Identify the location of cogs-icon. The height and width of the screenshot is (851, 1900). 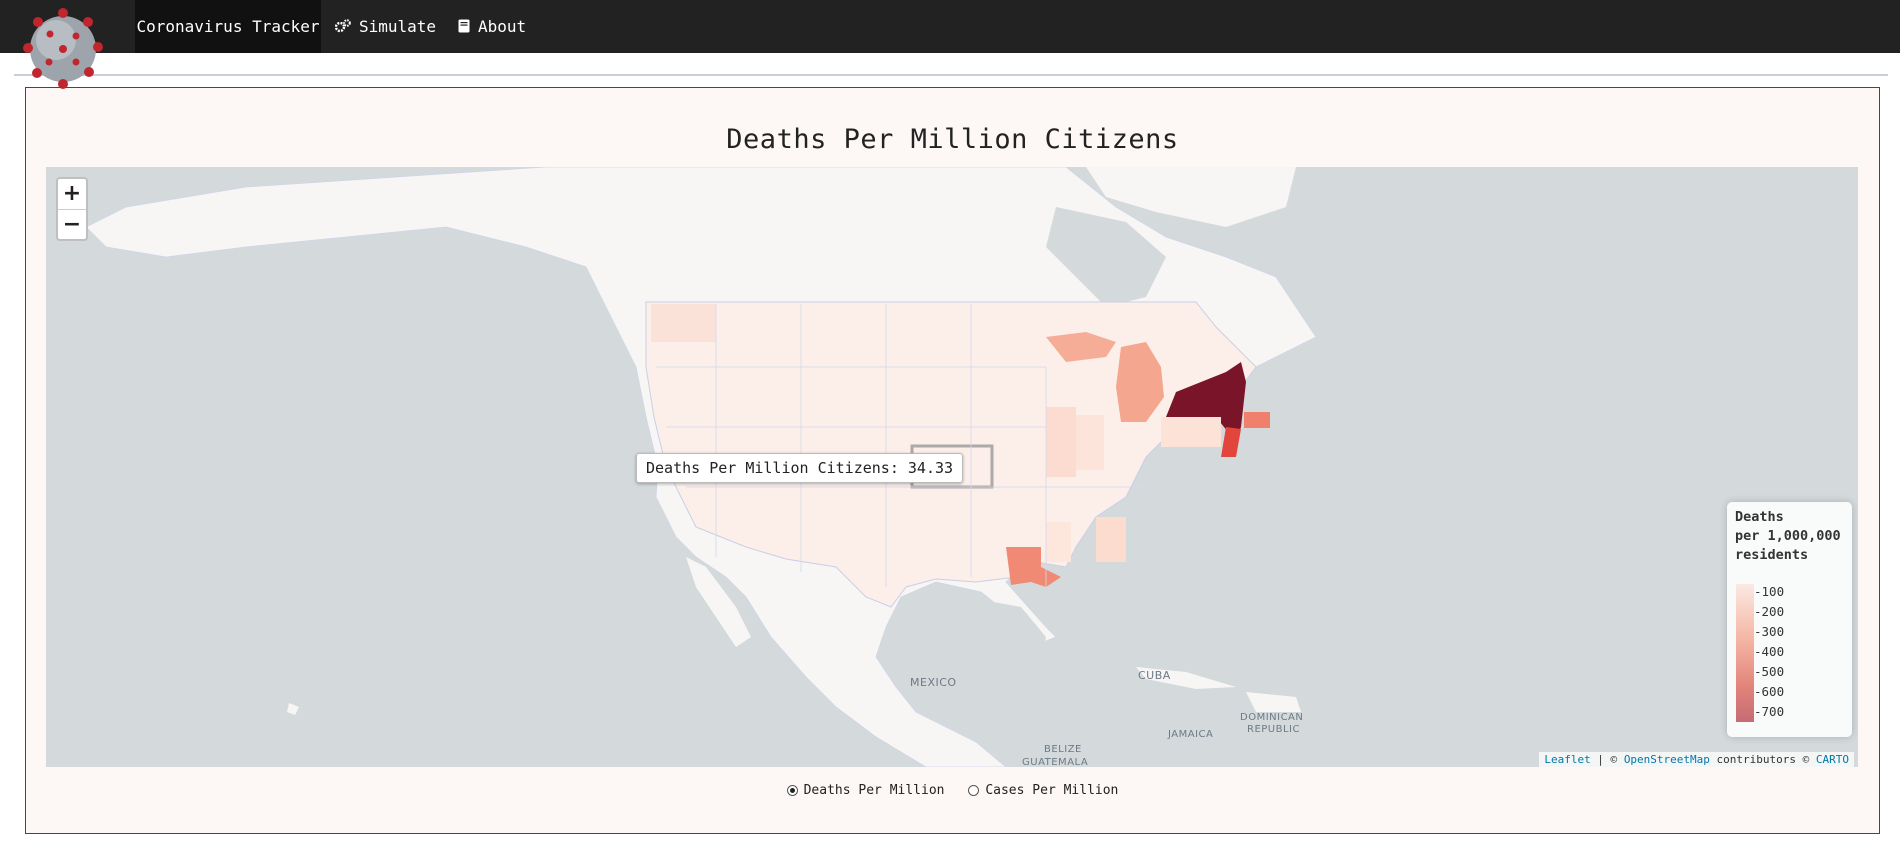
(342, 27).